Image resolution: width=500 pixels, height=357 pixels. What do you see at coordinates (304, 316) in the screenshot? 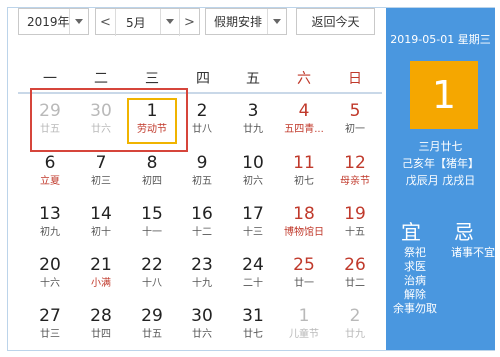
I see `day-number: 1` at bounding box center [304, 316].